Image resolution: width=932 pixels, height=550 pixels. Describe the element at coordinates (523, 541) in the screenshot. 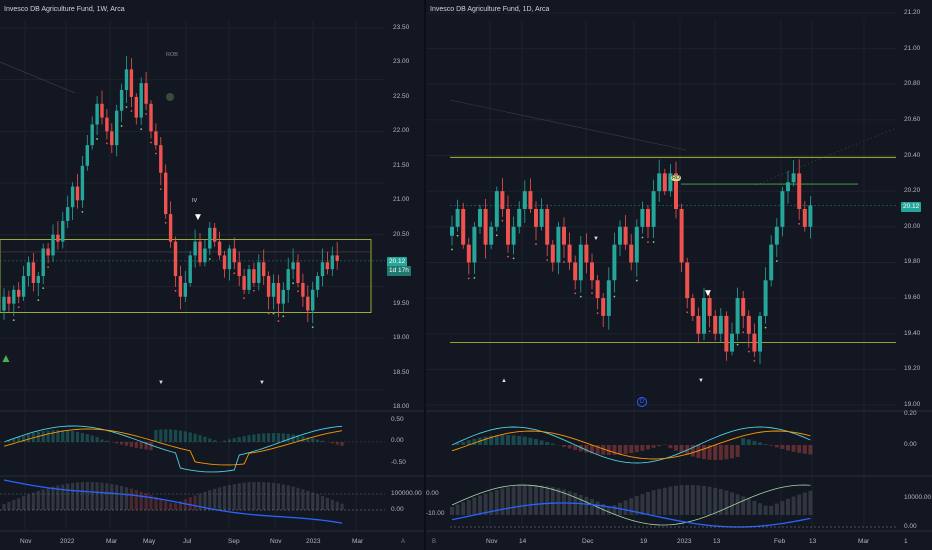

I see `time-tick-label: 14` at that location.